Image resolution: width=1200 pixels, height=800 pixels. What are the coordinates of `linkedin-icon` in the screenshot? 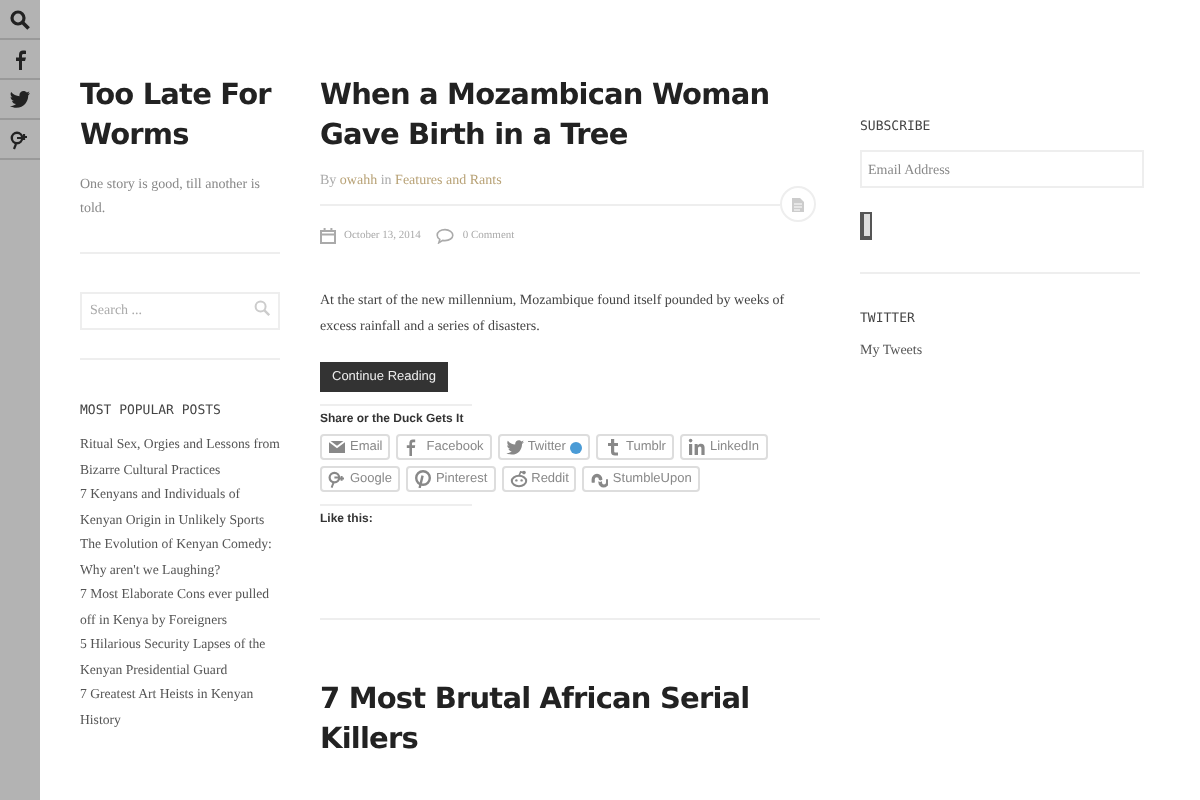 It's located at (696, 447).